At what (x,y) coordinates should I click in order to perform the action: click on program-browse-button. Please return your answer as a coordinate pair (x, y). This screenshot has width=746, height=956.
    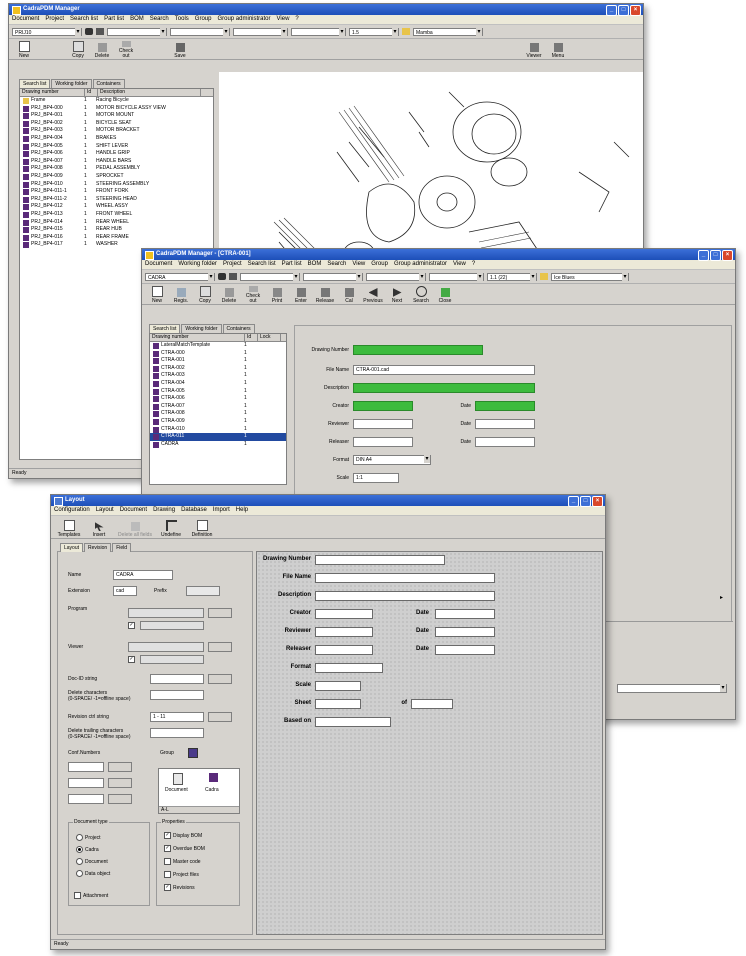
    Looking at the image, I should click on (220, 613).